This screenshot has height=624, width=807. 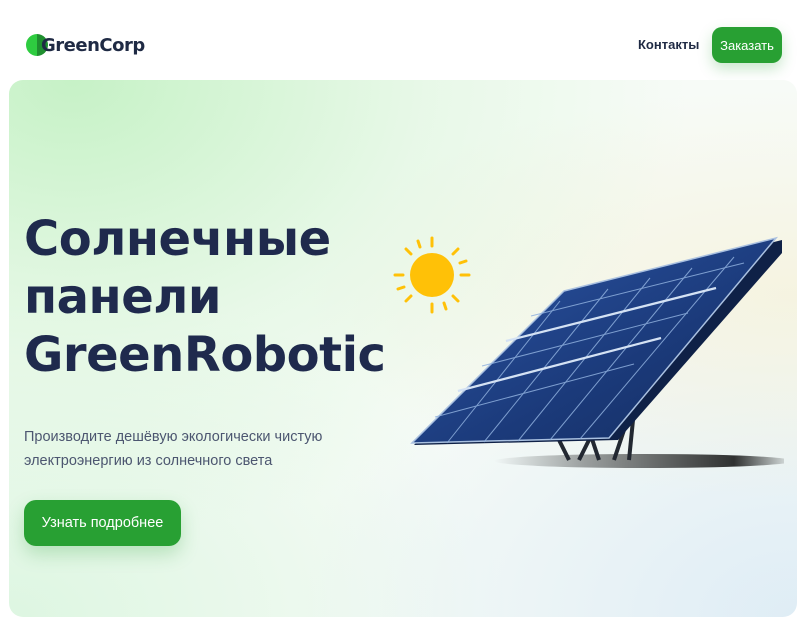 I want to click on logo: GreenCorp, so click(x=85, y=45).